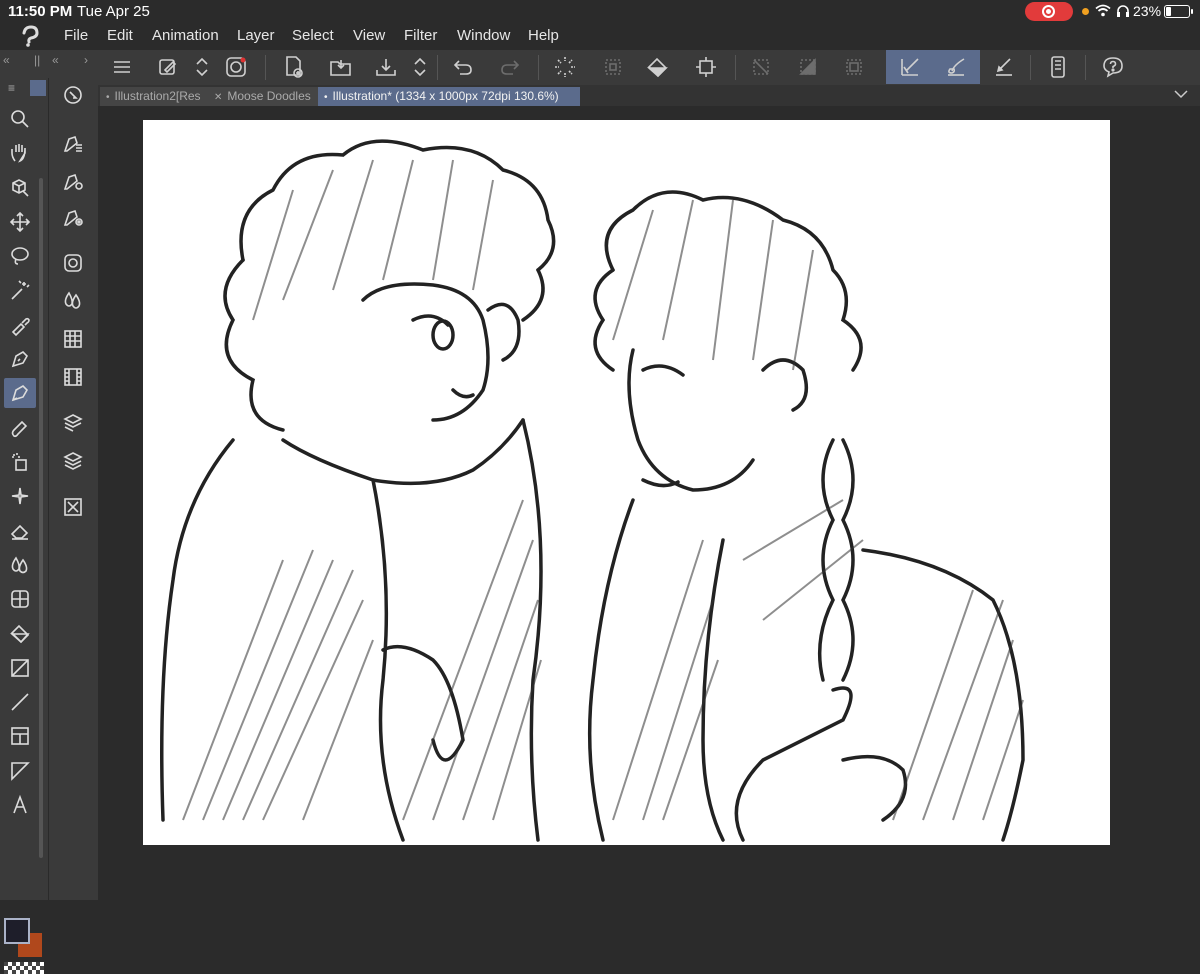 Image resolution: width=1200 pixels, height=974 pixels. I want to click on blend-icon, so click(20, 565).